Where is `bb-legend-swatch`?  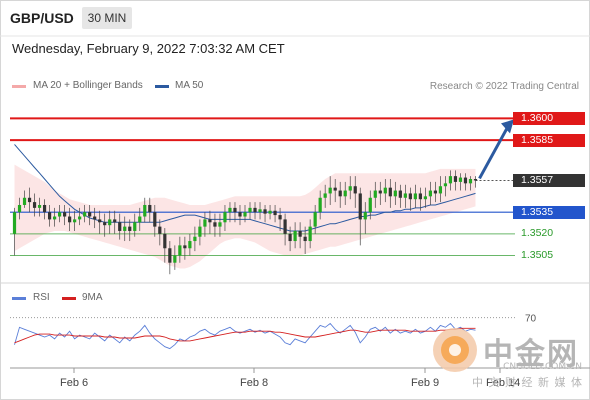 bb-legend-swatch is located at coordinates (19, 86).